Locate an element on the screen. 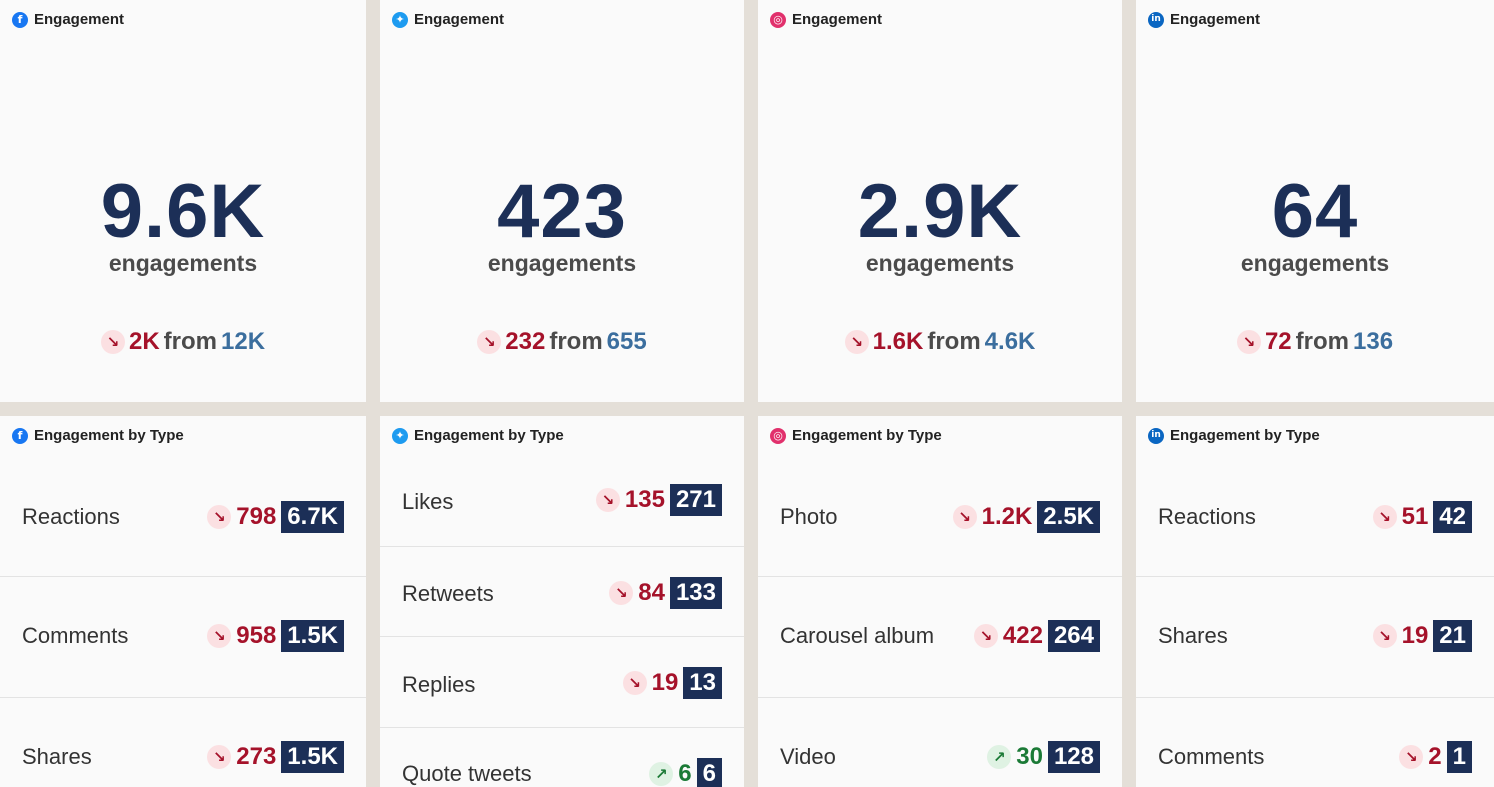 This screenshot has height=787, width=1494. change-value: 72 is located at coordinates (1278, 341).